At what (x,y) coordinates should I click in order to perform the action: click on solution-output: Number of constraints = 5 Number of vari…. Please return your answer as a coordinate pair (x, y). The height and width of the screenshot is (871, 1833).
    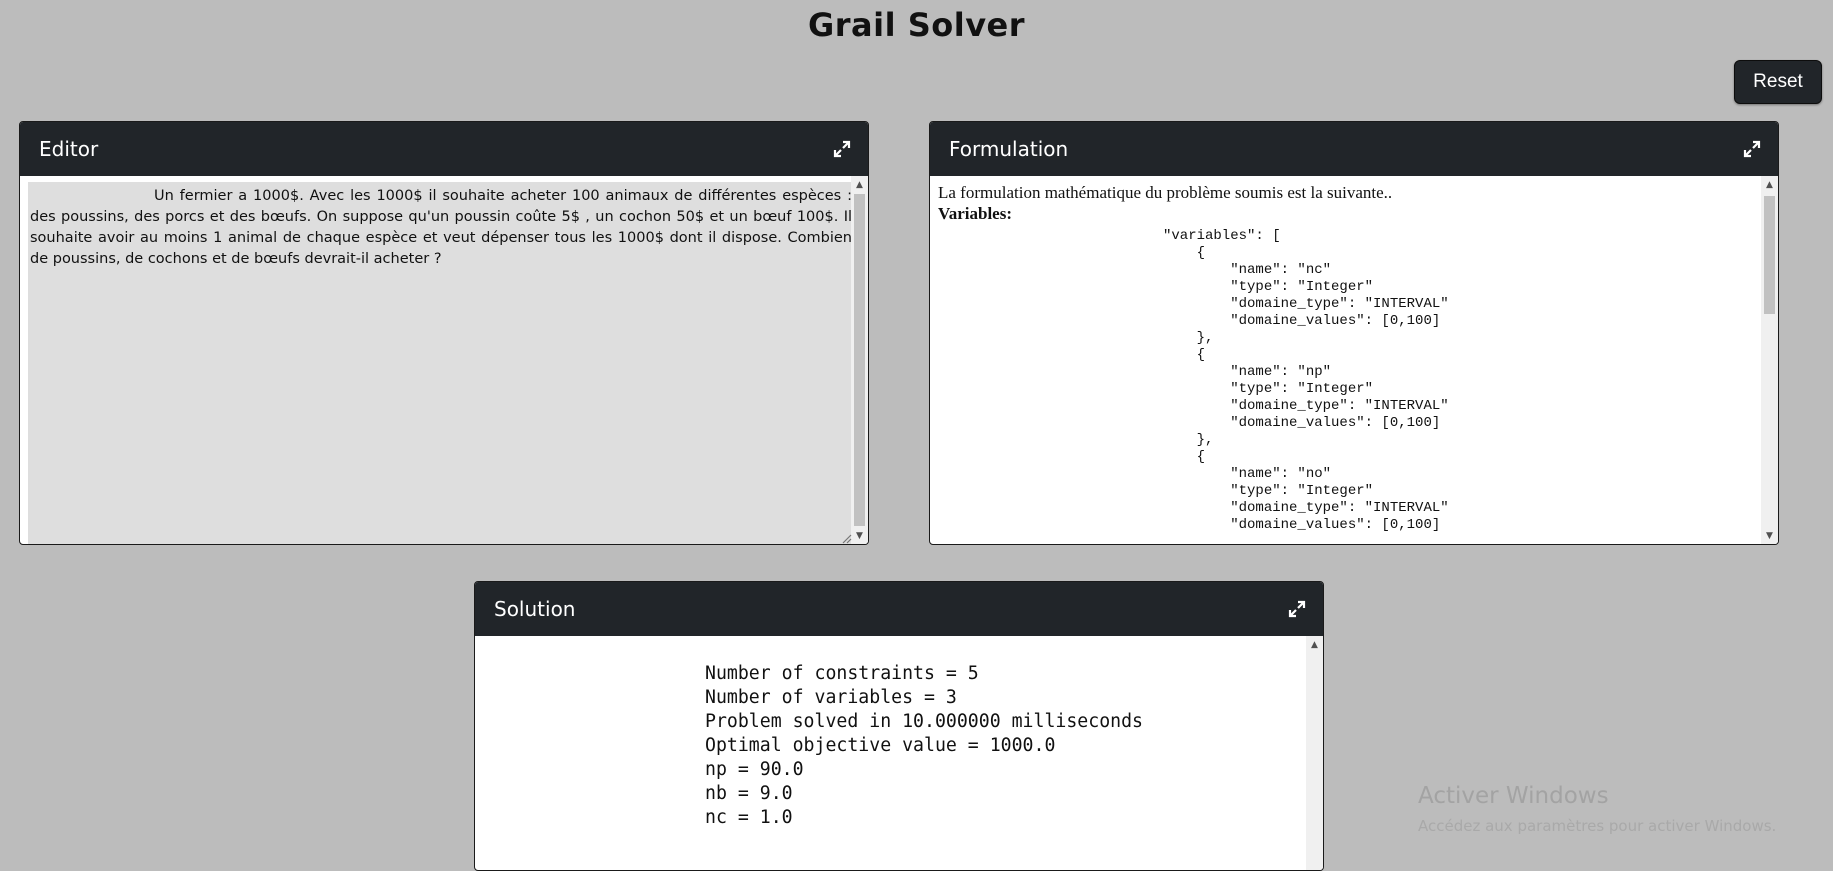
    Looking at the image, I should click on (924, 745).